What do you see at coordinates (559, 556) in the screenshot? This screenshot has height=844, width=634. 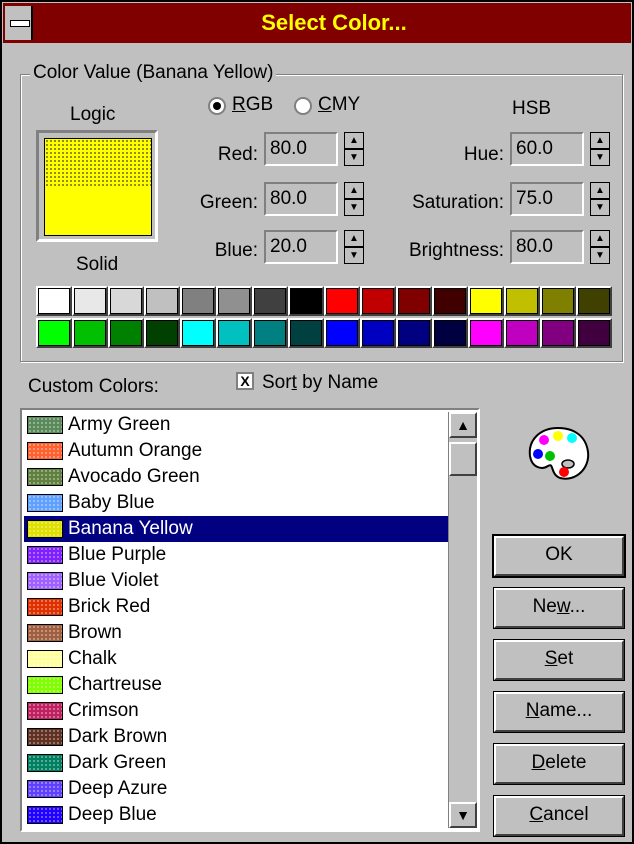 I see `ok-button: OK` at bounding box center [559, 556].